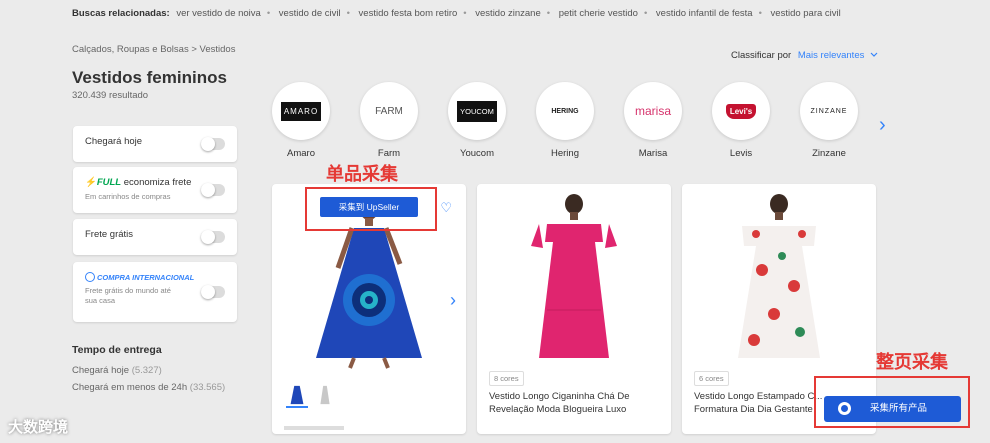 The height and width of the screenshot is (443, 990). I want to click on filter-intl-sub: Frete grátis do mundo até sua casa, so click(128, 295).